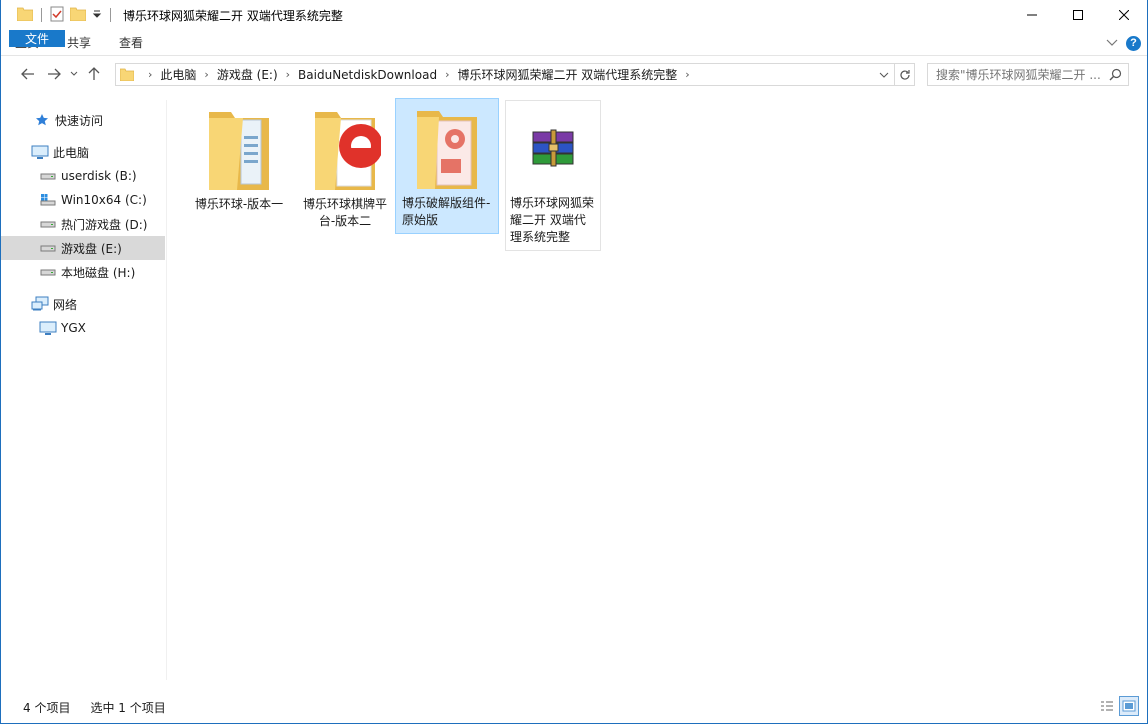  Describe the element at coordinates (98, 272) in the screenshot. I see `sidebar-item-label: 本地磁盘 (H:)` at that location.